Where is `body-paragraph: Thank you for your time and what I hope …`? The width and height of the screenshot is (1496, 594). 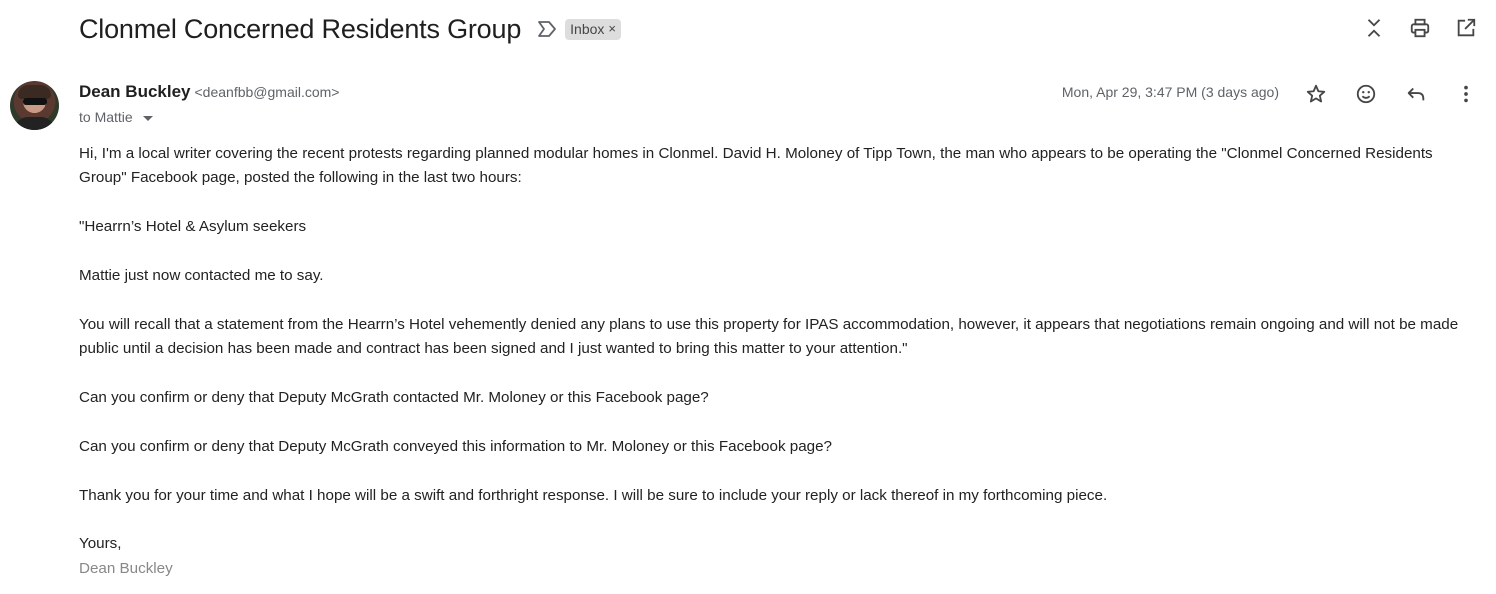
body-paragraph: Thank you for your time and what I hope … is located at coordinates (593, 495).